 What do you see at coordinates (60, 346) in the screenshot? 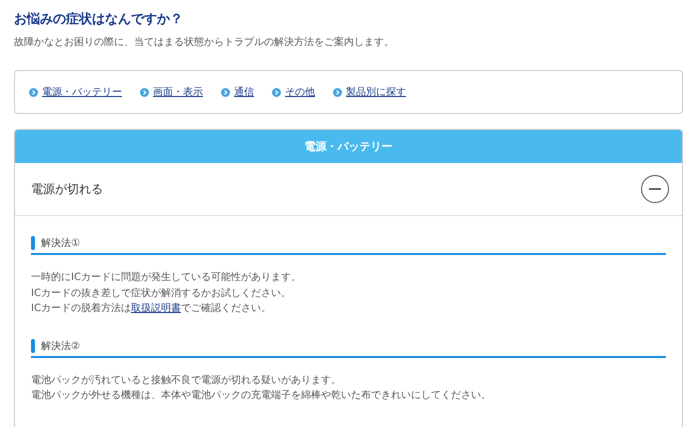
I see `solution-title: 解決法②` at bounding box center [60, 346].